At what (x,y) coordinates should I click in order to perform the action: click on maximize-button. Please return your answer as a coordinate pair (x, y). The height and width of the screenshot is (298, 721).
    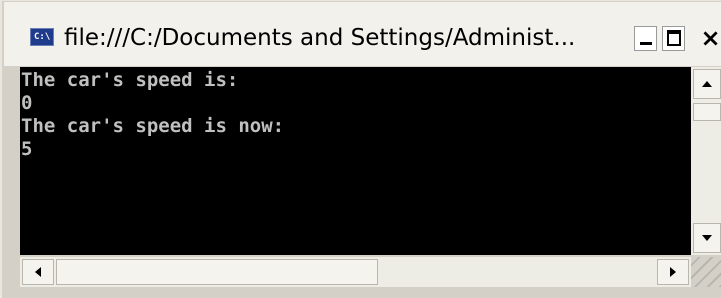
    Looking at the image, I should click on (673, 38).